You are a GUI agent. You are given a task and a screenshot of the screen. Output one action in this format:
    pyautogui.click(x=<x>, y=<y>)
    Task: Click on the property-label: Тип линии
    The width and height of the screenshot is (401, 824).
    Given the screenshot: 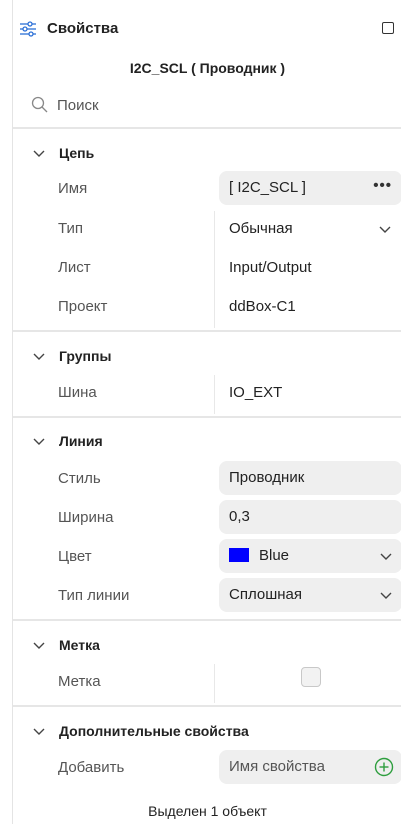 What is the action you would take?
    pyautogui.click(x=94, y=595)
    